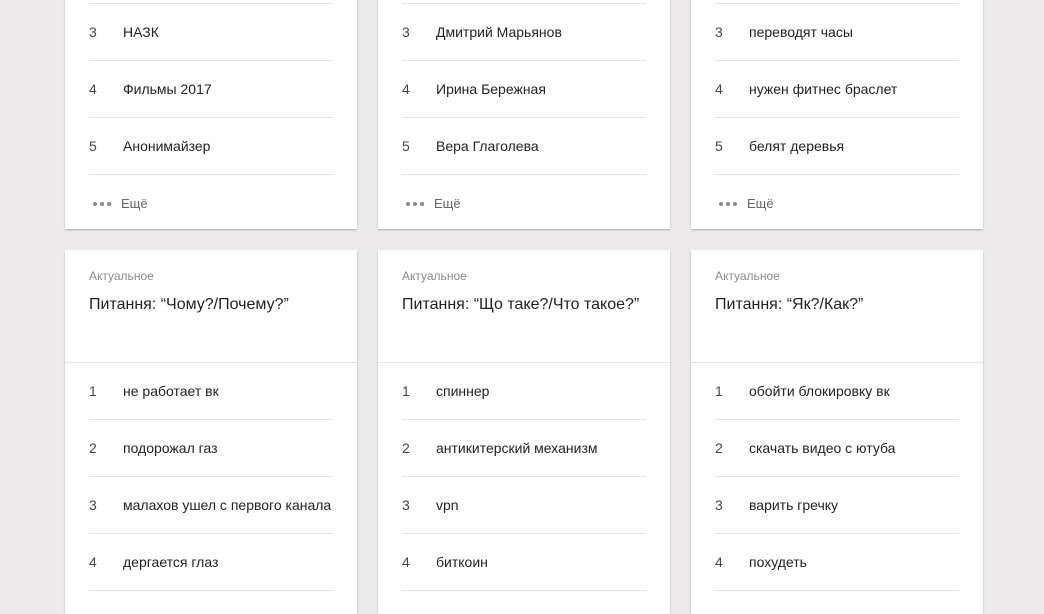 The image size is (1044, 614). I want to click on list-item: 3 малахов ушел с первого канала, so click(211, 505).